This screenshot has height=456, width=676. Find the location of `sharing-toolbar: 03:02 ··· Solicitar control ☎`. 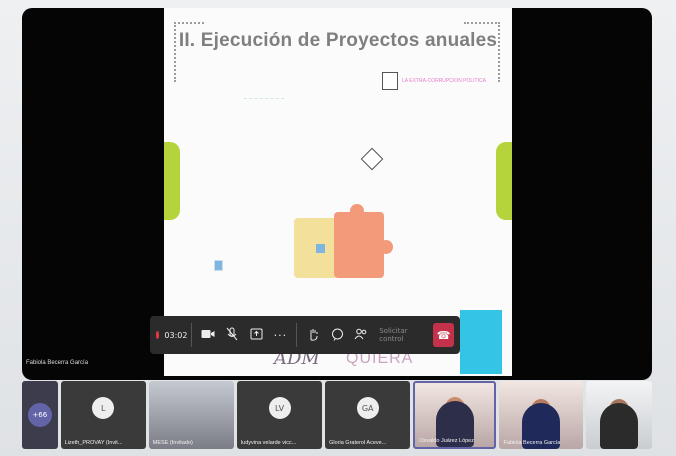

sharing-toolbar: 03:02 ··· Solicitar control ☎ is located at coordinates (305, 335).